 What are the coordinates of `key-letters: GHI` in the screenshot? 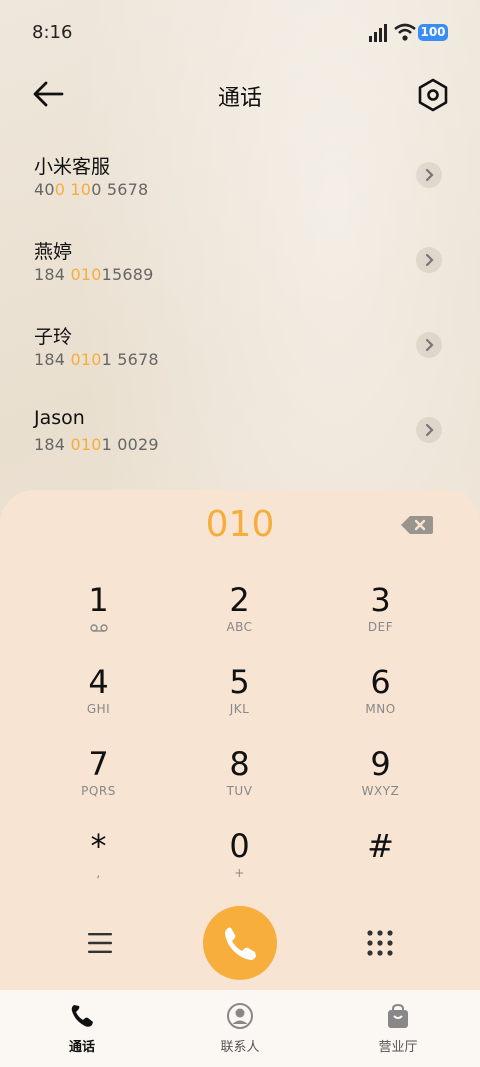 It's located at (98, 709).